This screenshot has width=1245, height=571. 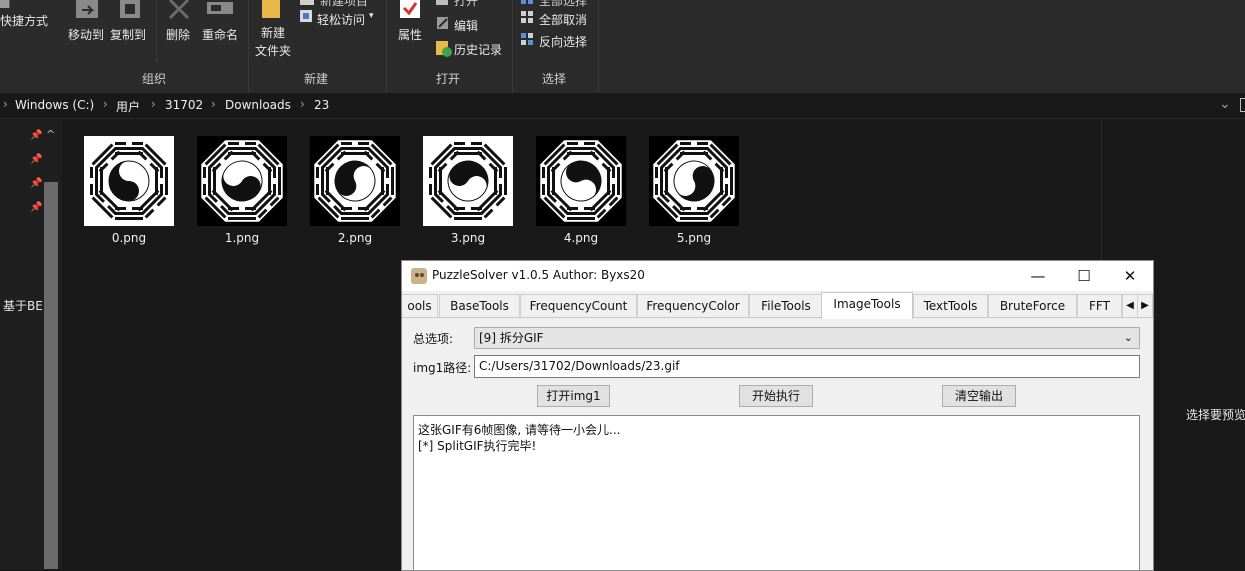 What do you see at coordinates (1084, 276) in the screenshot?
I see `maximize-button: ☐` at bounding box center [1084, 276].